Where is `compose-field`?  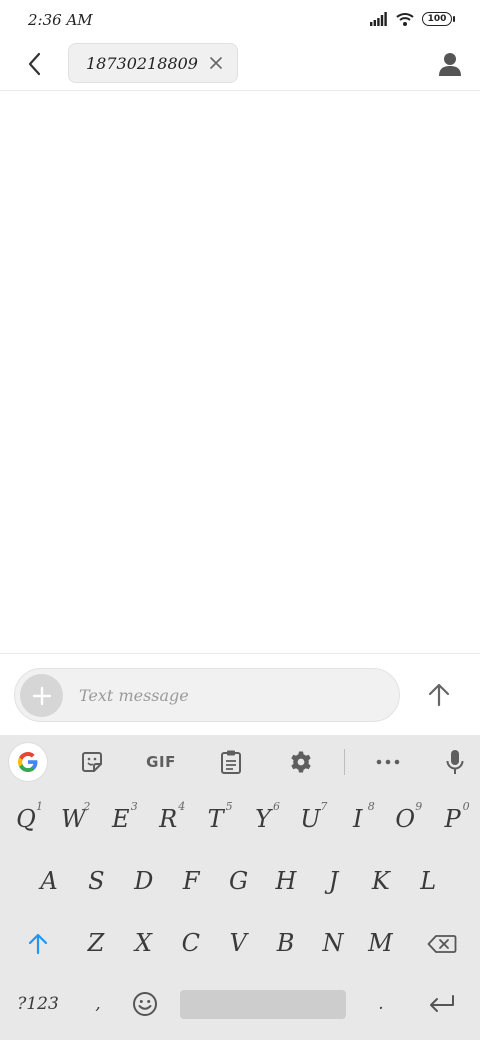
compose-field is located at coordinates (207, 695).